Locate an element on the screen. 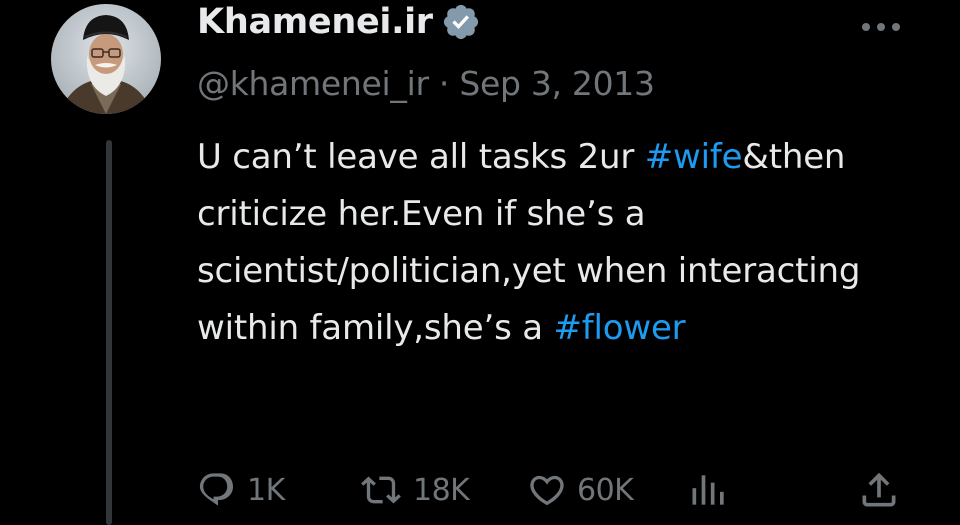  avatar is located at coordinates (106, 59).